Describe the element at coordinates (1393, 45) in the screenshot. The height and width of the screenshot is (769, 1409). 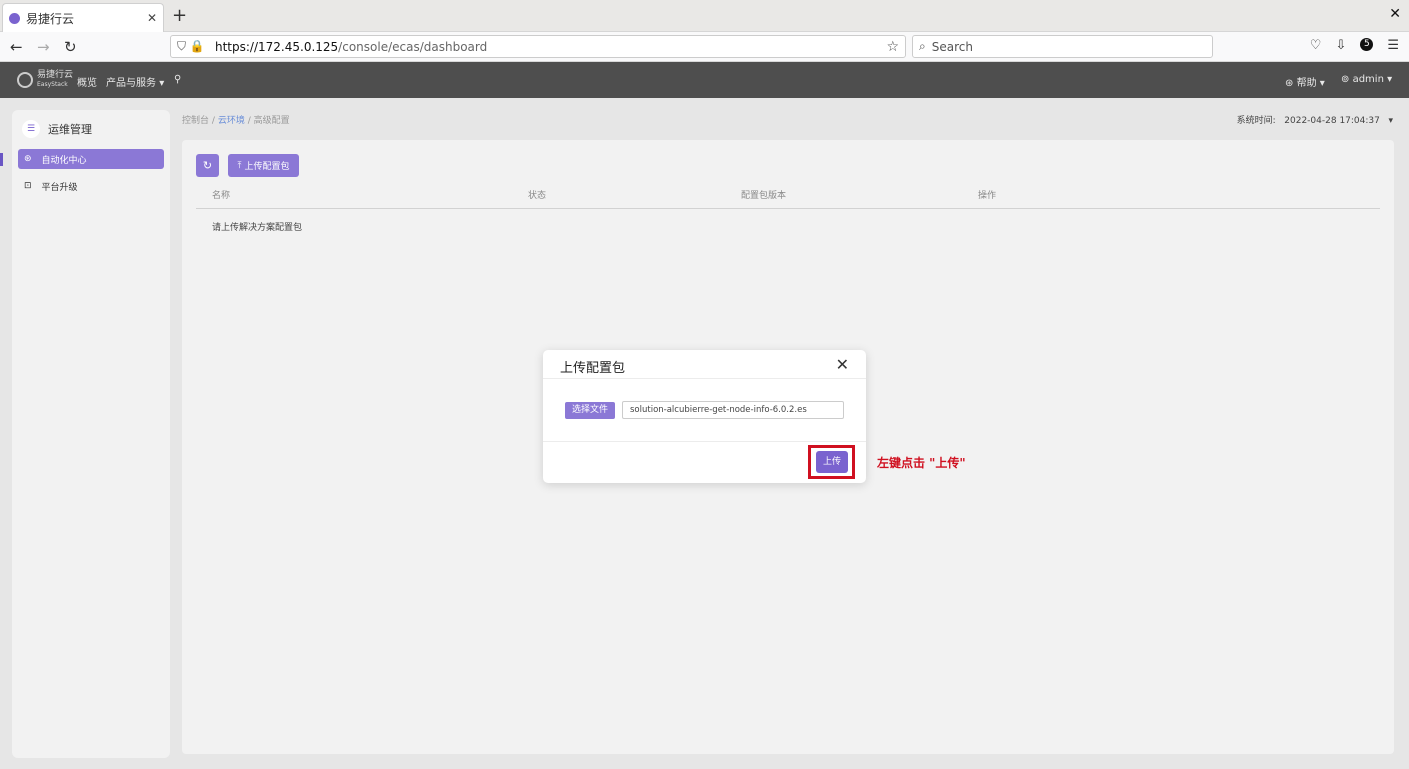
I see `menu-icon: ☰` at that location.